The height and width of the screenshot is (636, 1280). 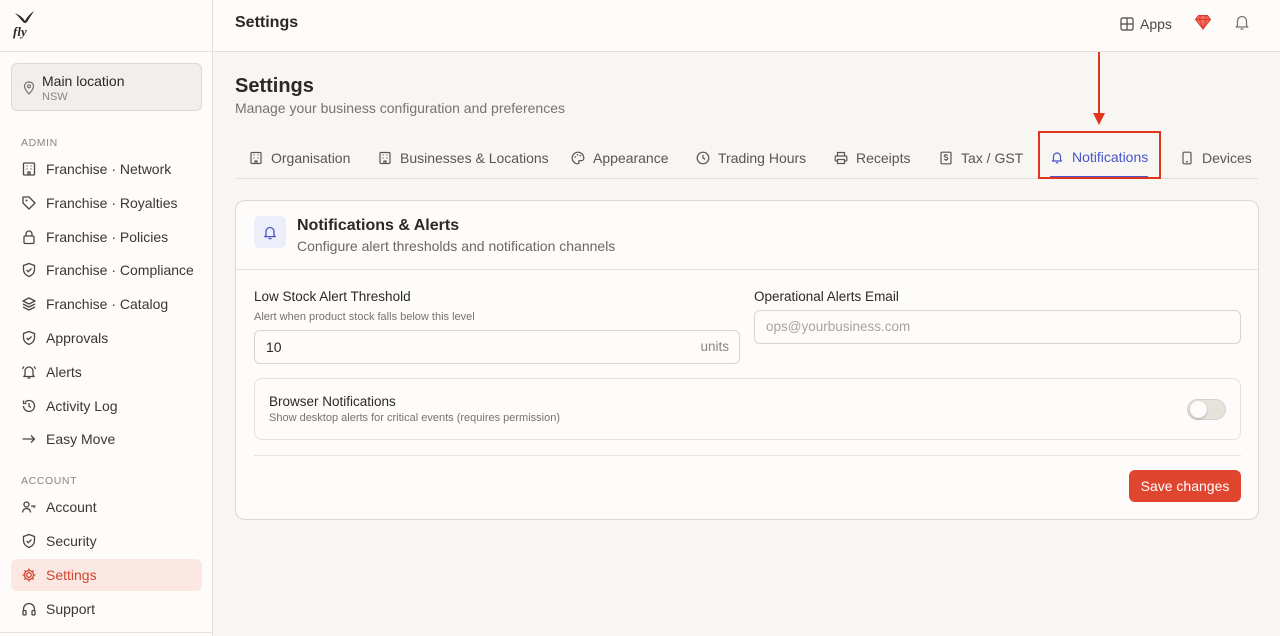 What do you see at coordinates (332, 296) in the screenshot?
I see `low-stock-label: Low Stock Alert Threshold` at bounding box center [332, 296].